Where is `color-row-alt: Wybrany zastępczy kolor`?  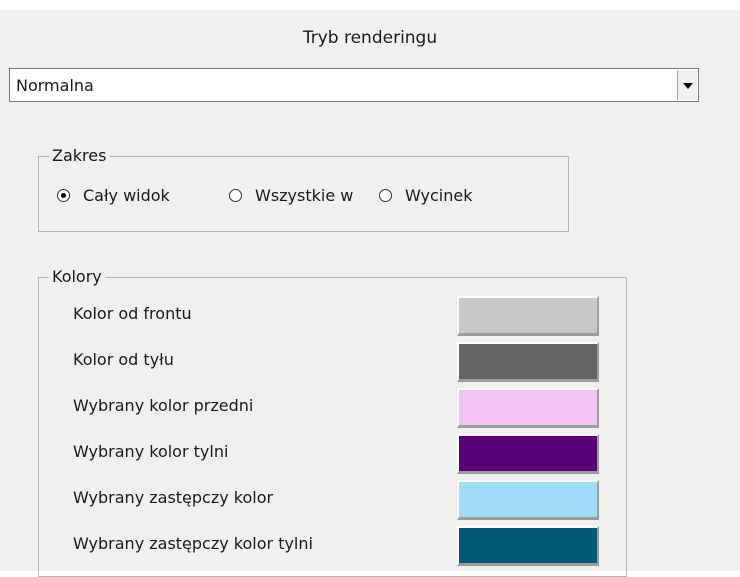
color-row-alt: Wybrany zastępczy kolor is located at coordinates (343, 500).